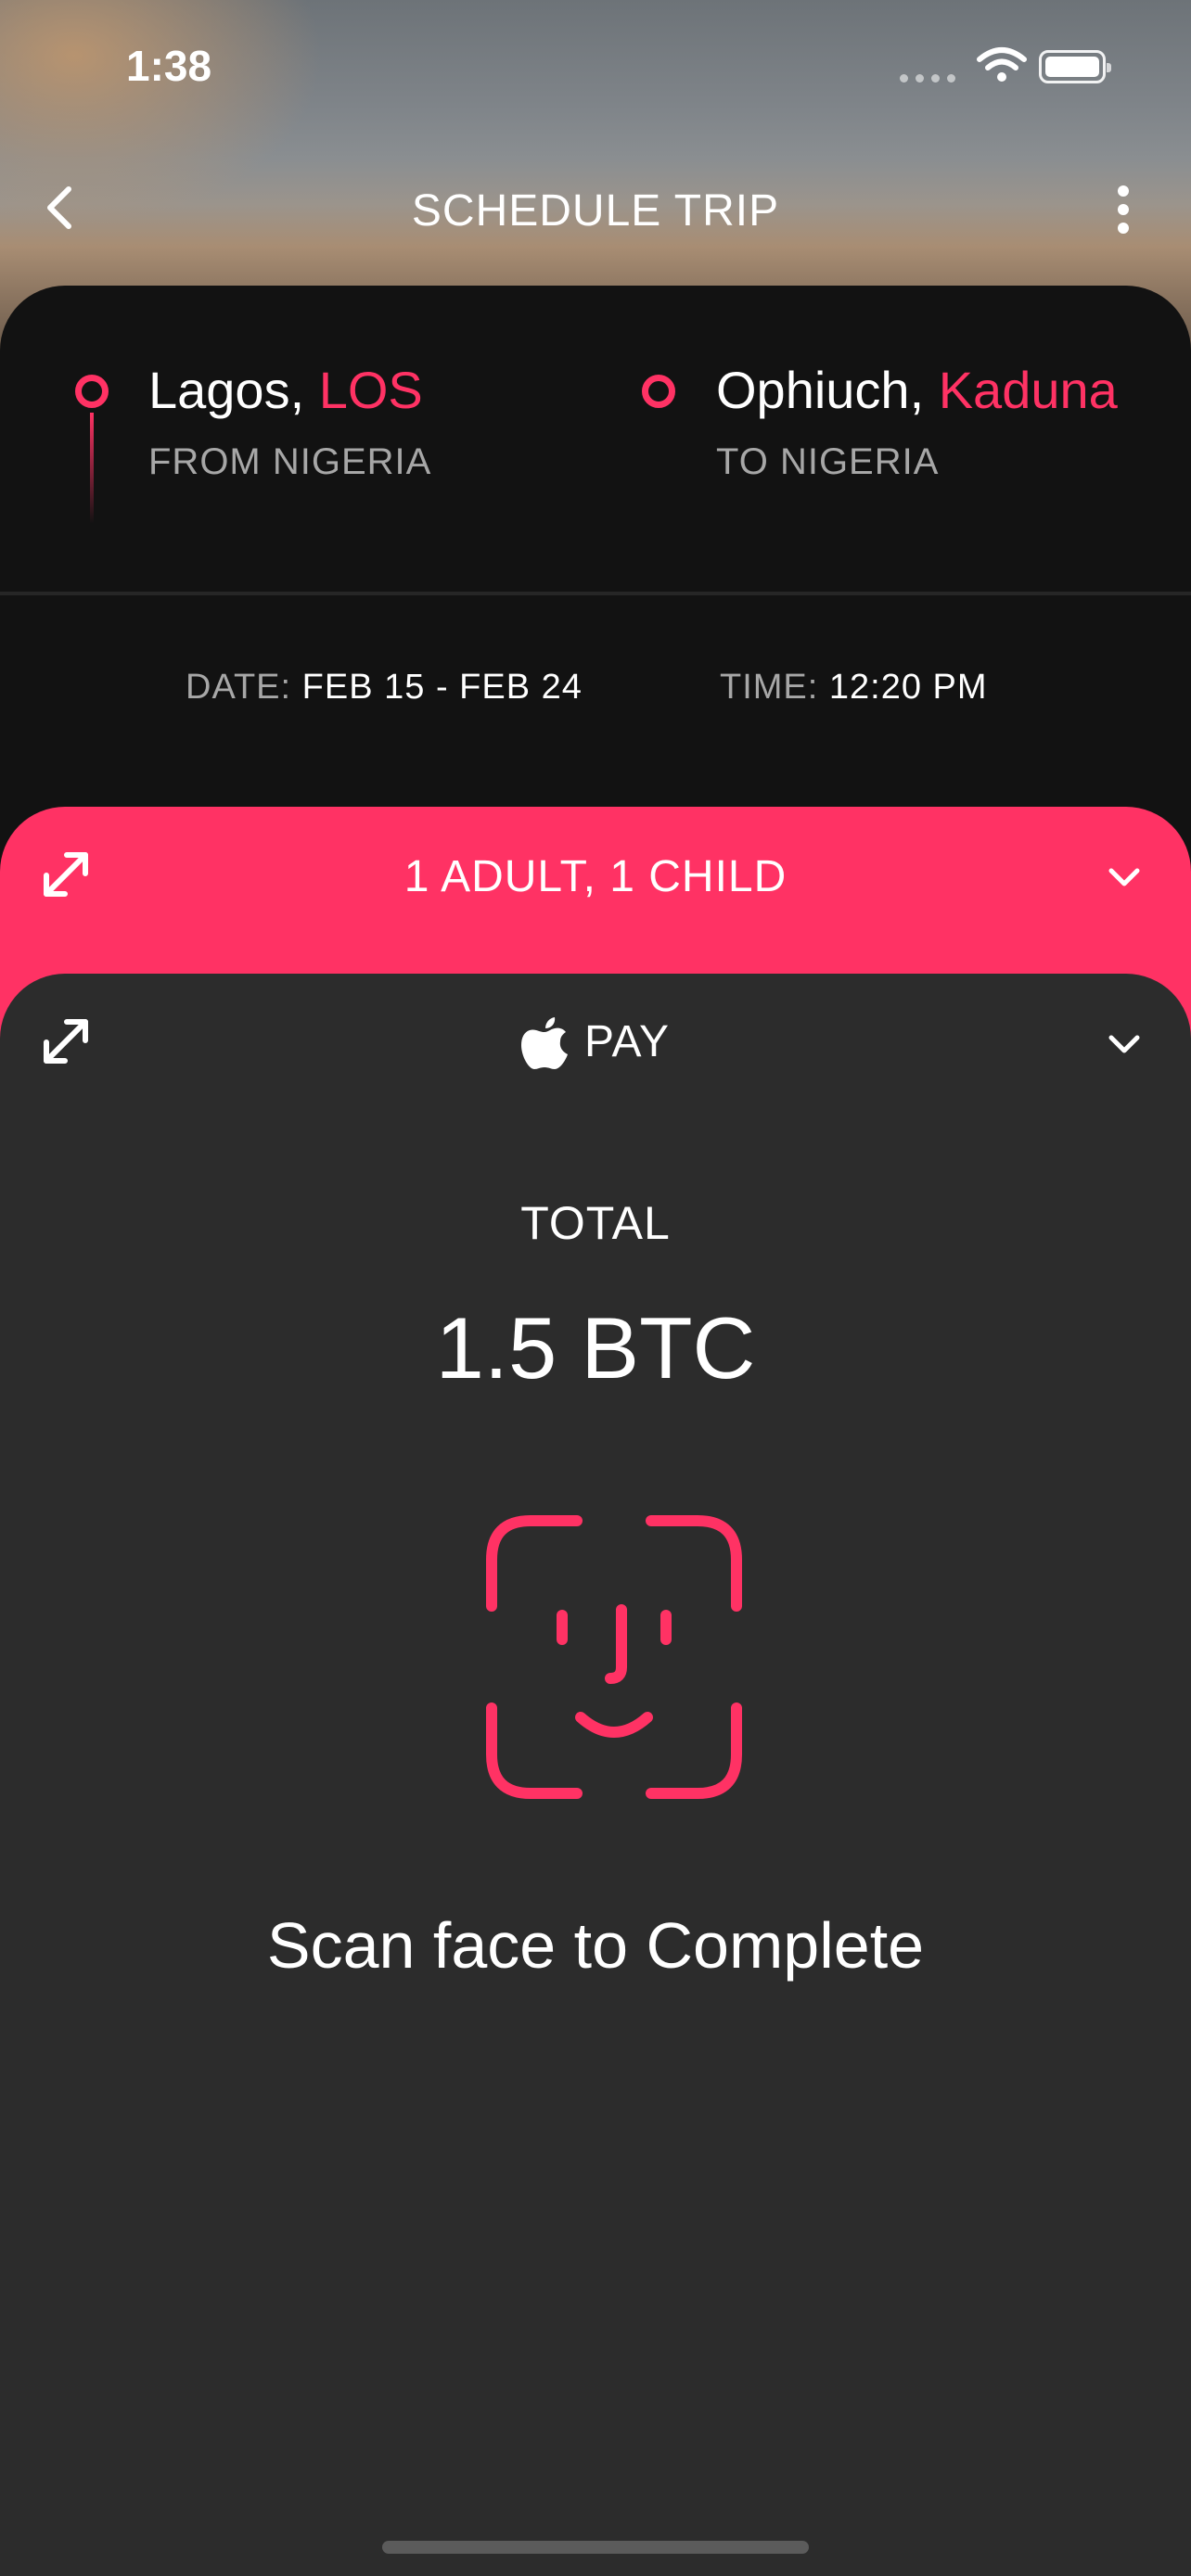  Describe the element at coordinates (595, 1223) in the screenshot. I see `total-label: TOTAL` at that location.